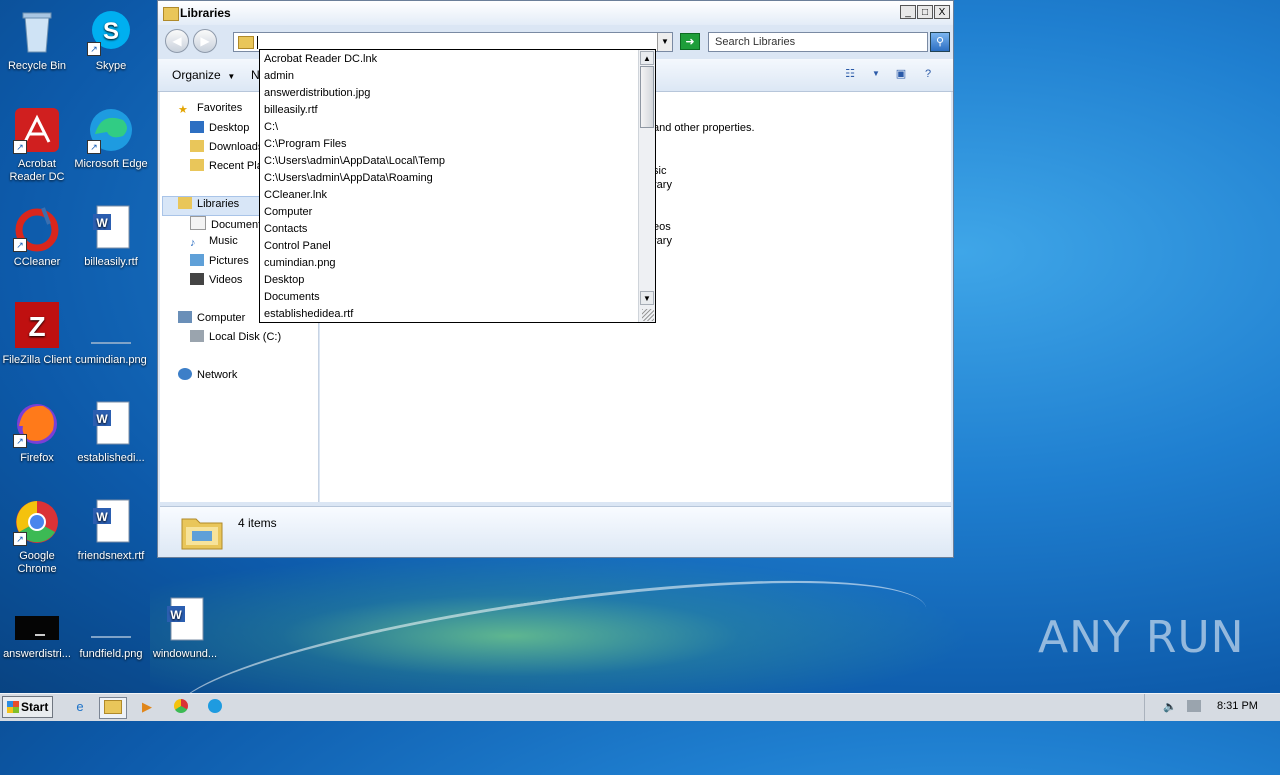  I want to click on documents-icon, so click(198, 223).